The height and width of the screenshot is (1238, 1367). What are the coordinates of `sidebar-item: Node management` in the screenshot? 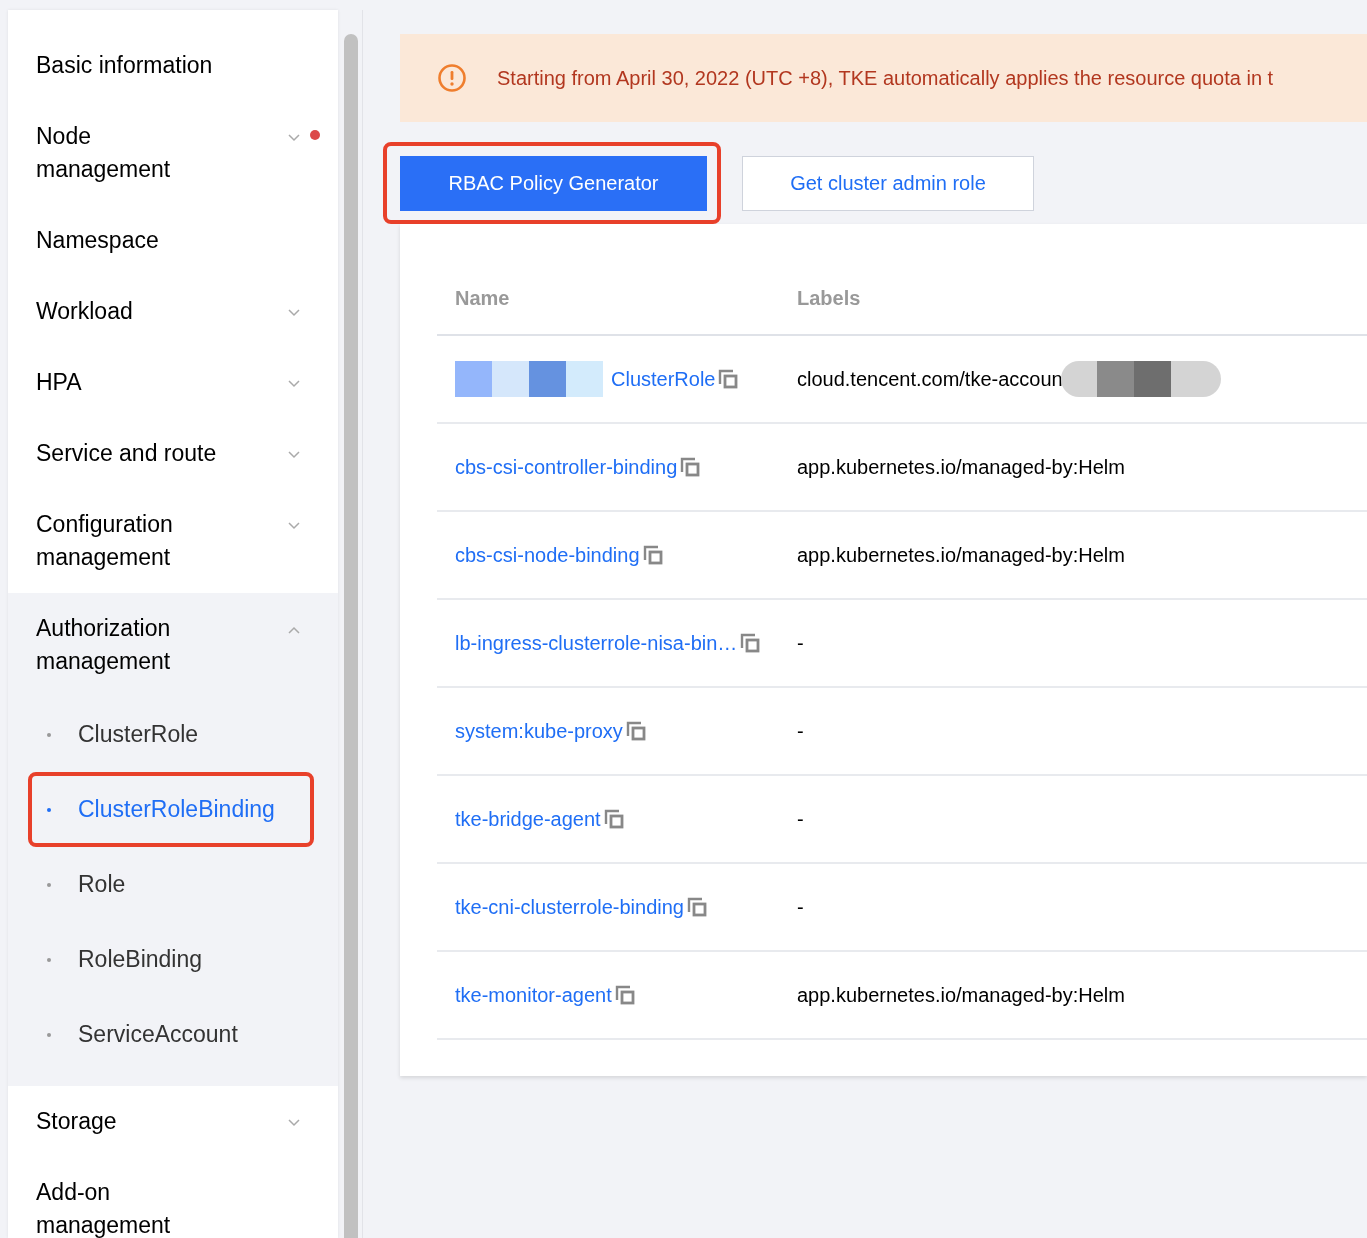 It's located at (173, 153).